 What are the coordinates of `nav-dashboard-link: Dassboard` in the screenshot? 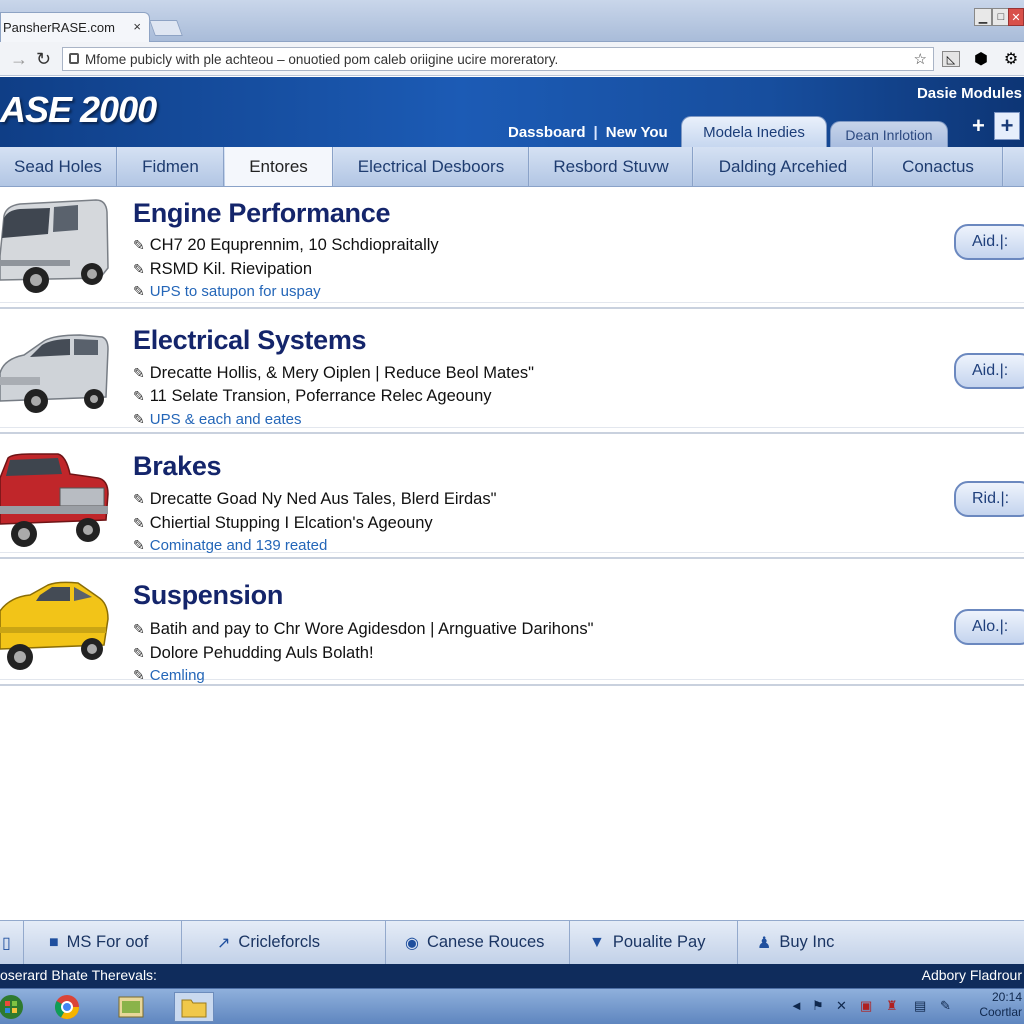 It's located at (547, 132).